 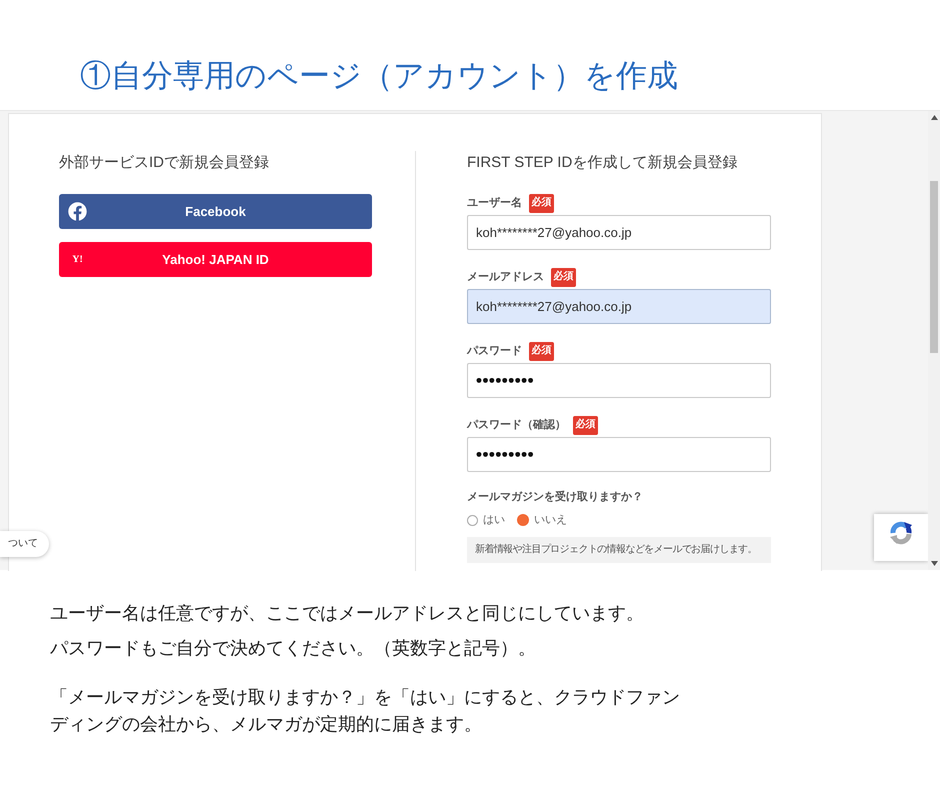 What do you see at coordinates (379, 76) in the screenshot?
I see `page-title: ①自分専用のページ（アカウント）を作成` at bounding box center [379, 76].